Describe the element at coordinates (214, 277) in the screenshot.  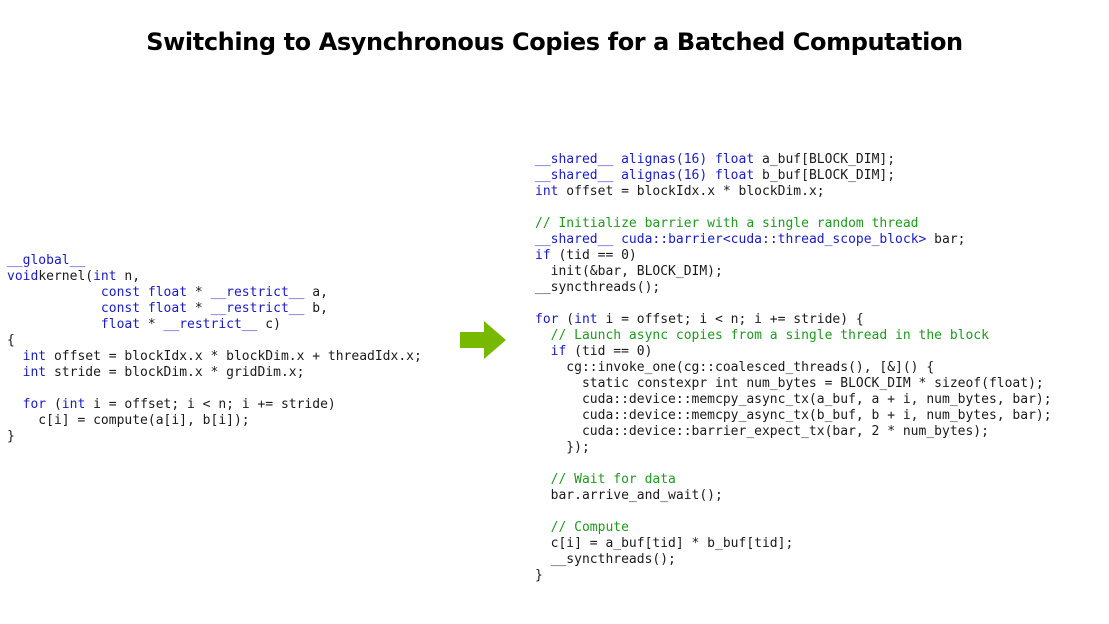
I see `code-line: voidkernel(int n,` at that location.